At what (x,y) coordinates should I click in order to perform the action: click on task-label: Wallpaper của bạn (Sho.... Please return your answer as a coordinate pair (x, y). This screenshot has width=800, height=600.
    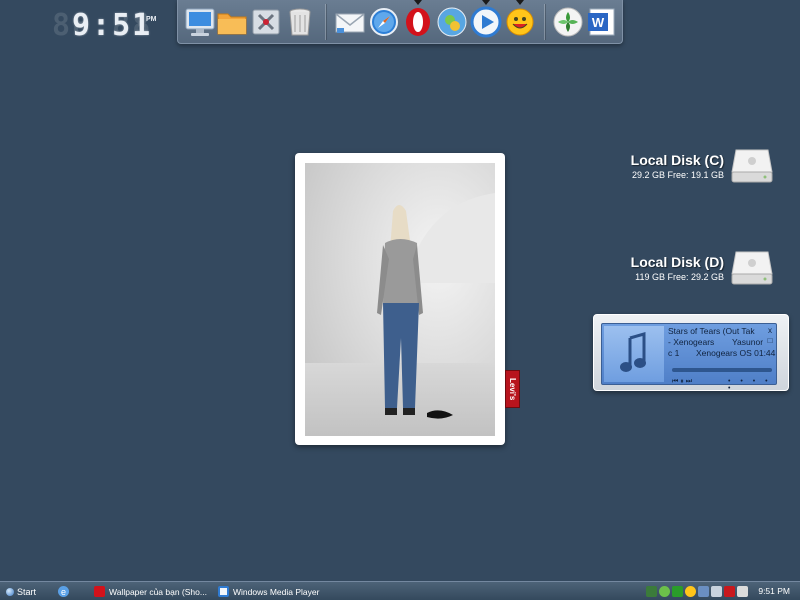
    Looking at the image, I should click on (158, 591).